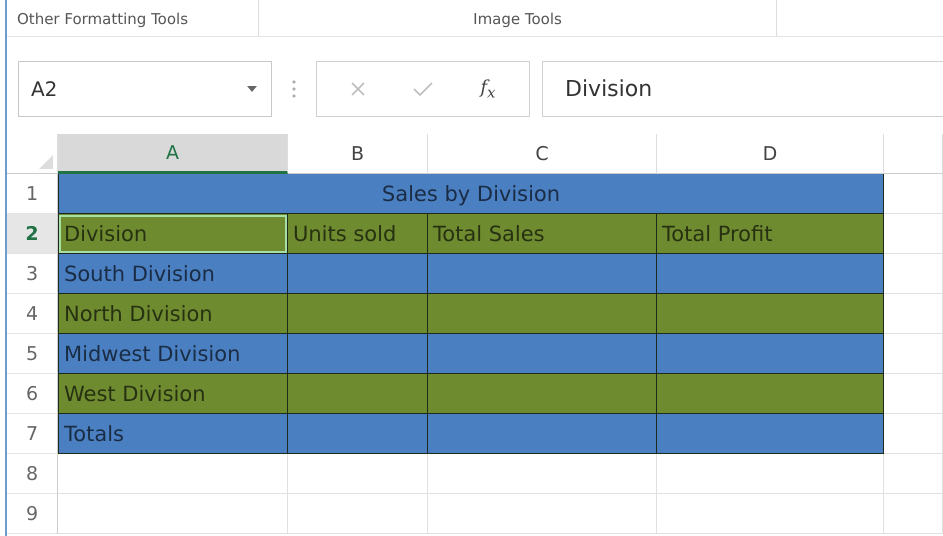 Image resolution: width=943 pixels, height=536 pixels. What do you see at coordinates (173, 234) in the screenshot?
I see `table-cell: Division` at bounding box center [173, 234].